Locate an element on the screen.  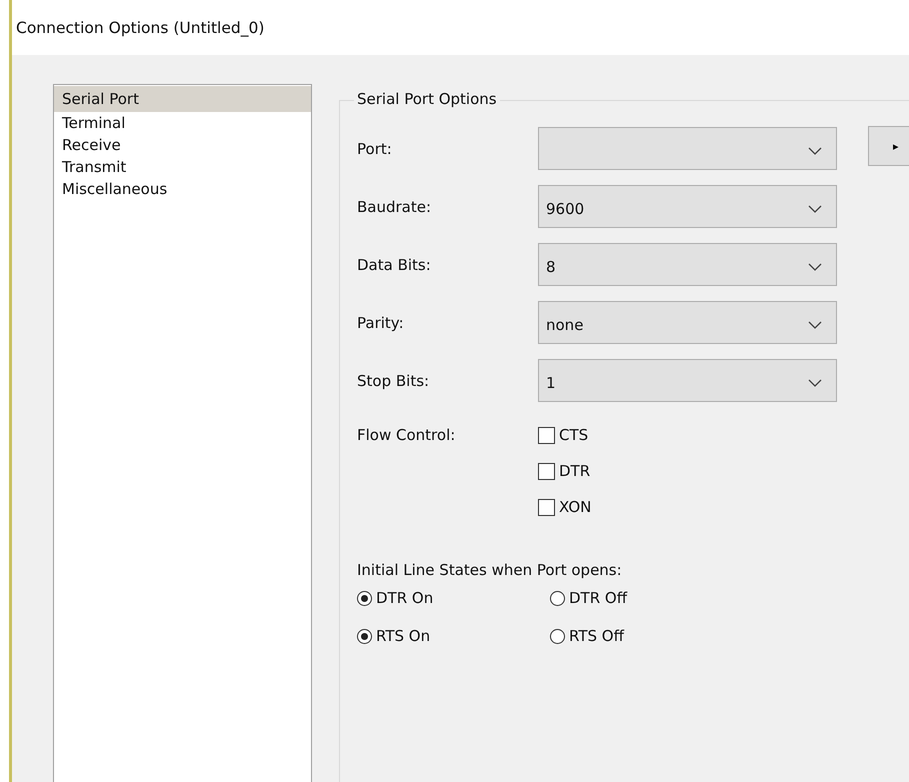
dropdown: 9600 is located at coordinates (687, 206).